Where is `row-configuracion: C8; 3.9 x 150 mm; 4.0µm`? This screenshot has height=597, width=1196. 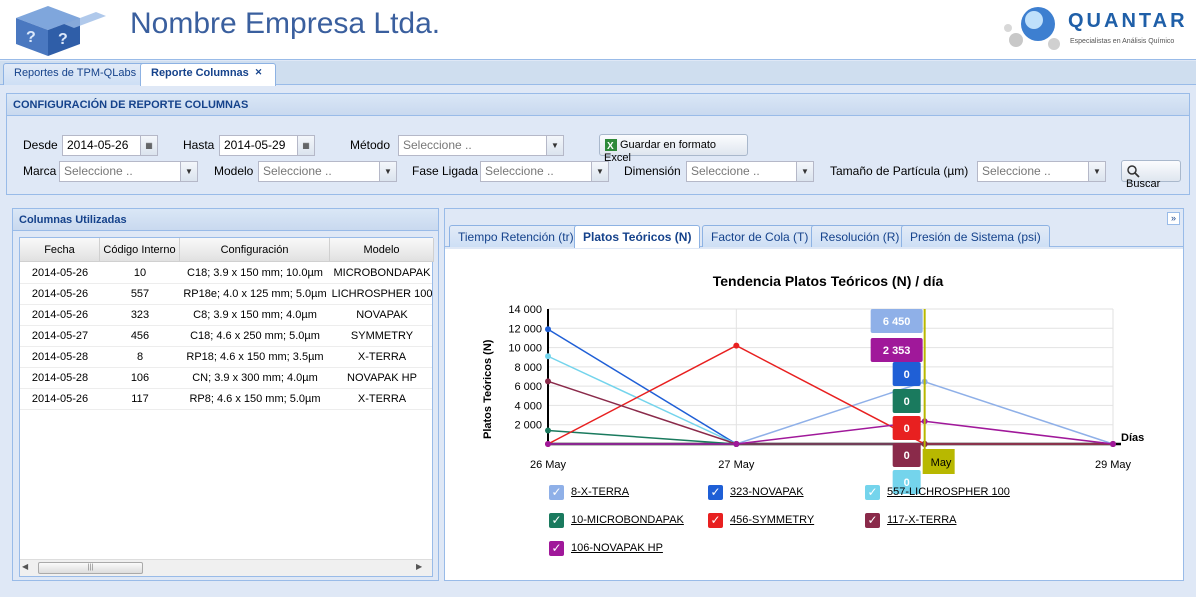
row-configuracion: C8; 3.9 x 150 mm; 4.0µm is located at coordinates (255, 315).